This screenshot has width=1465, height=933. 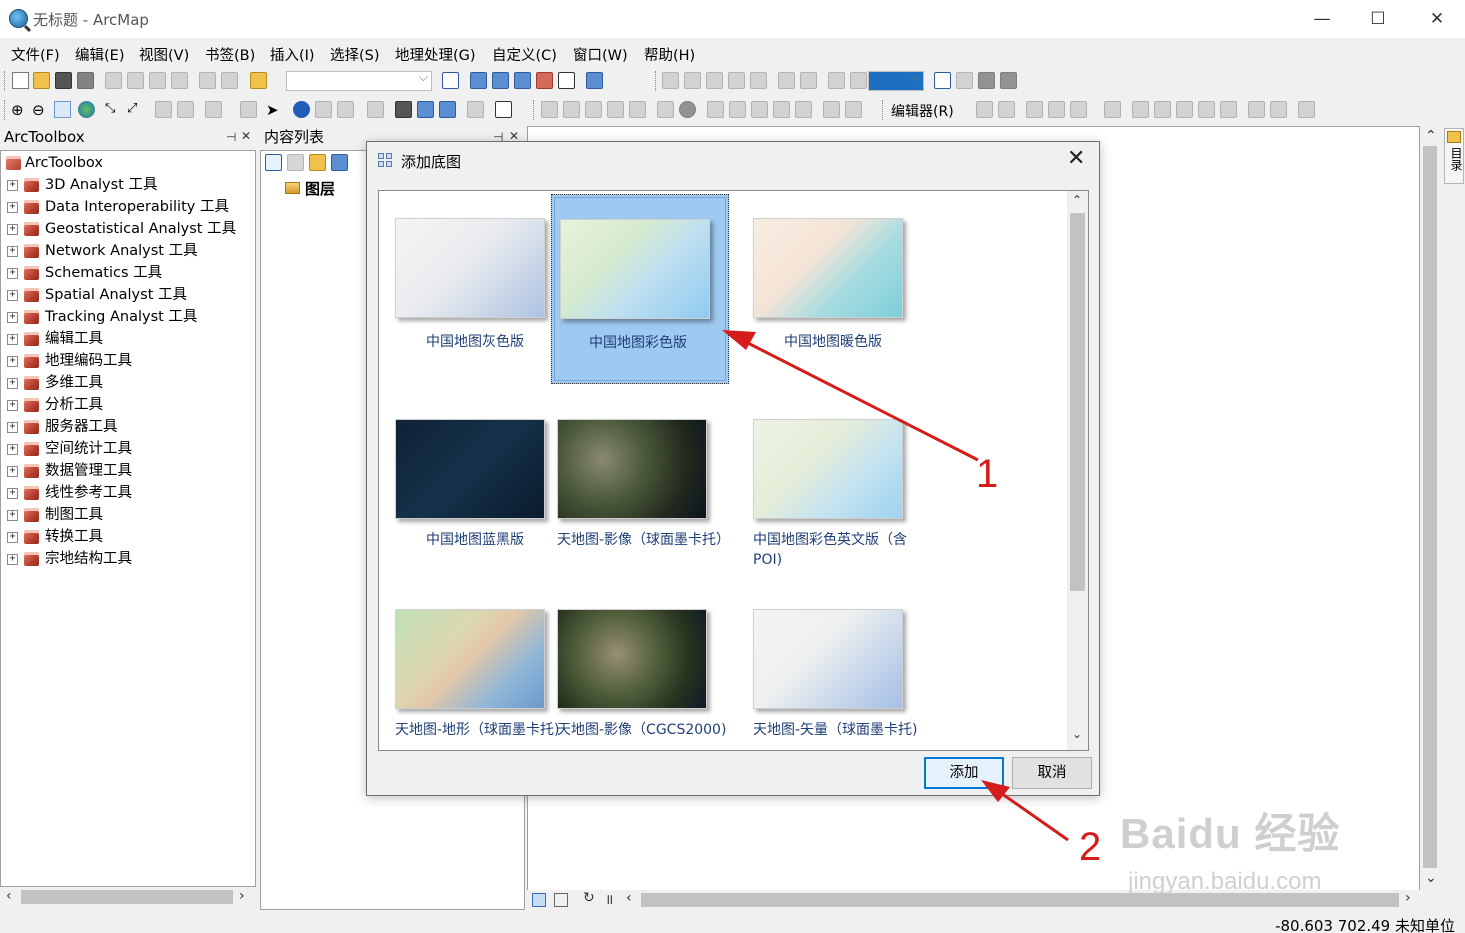 What do you see at coordinates (987, 474) in the screenshot?
I see `annotation-number-1: 1` at bounding box center [987, 474].